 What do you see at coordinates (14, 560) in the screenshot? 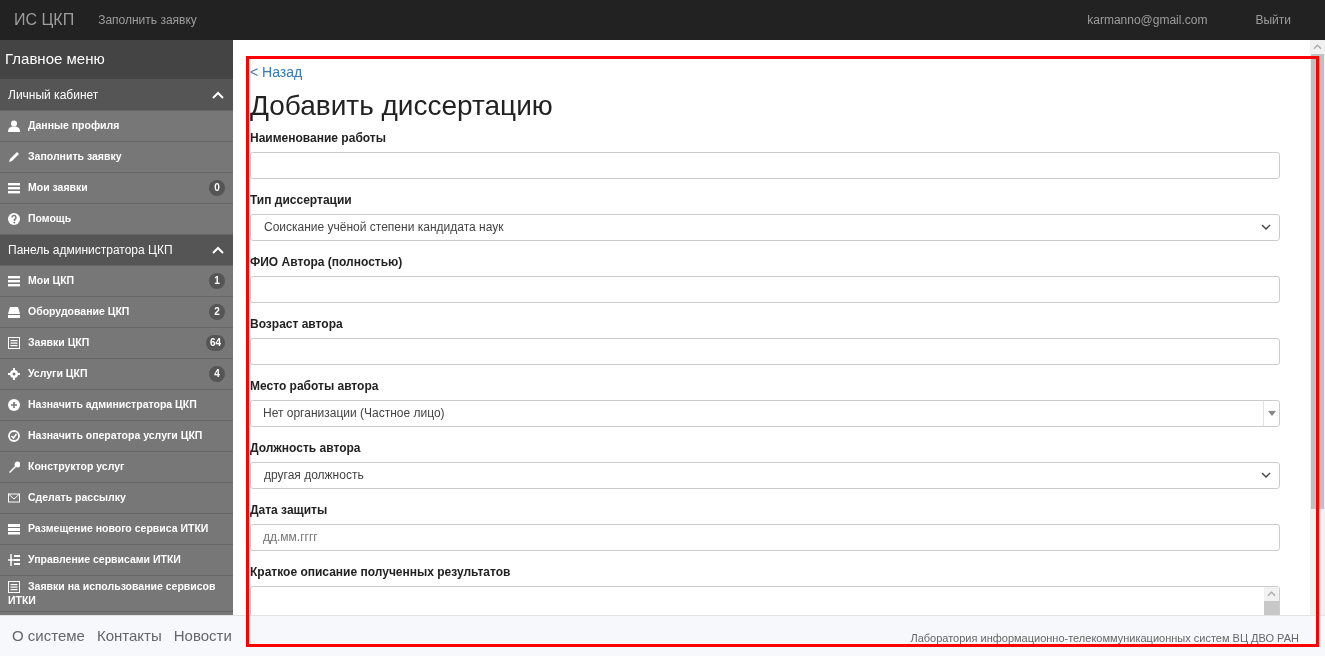
I see `tree-icon` at bounding box center [14, 560].